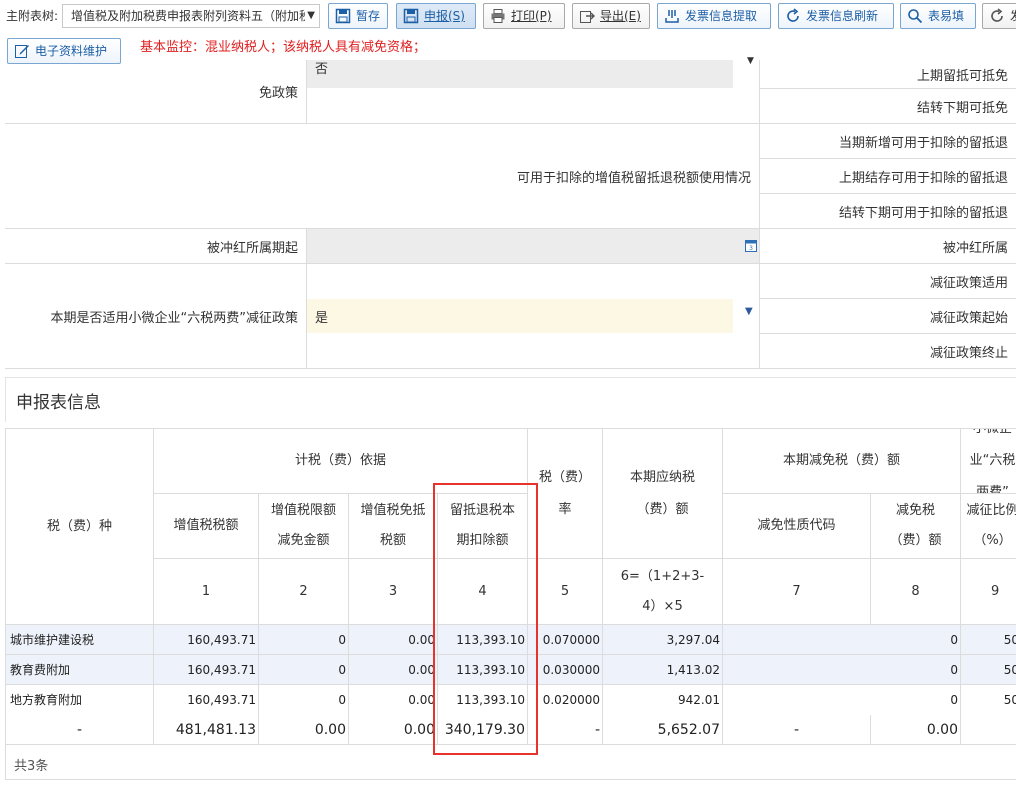  I want to click on table-tree-select-value: 增值税及附加税费申报表附列资料五（附加税, so click(191, 16).